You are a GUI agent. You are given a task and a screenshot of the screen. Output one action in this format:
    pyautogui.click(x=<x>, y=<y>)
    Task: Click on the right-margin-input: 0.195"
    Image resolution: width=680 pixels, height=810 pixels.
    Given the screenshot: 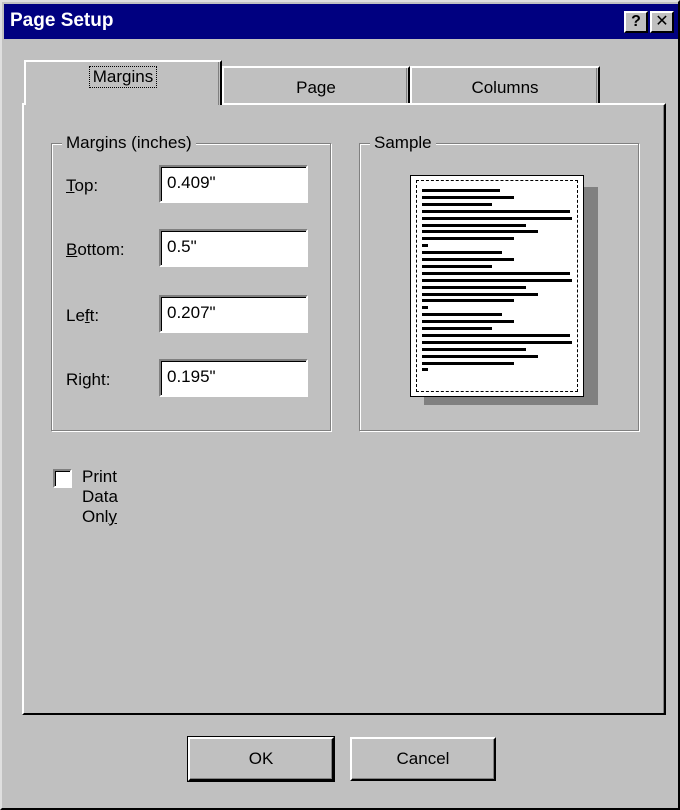 What is the action you would take?
    pyautogui.click(x=233, y=378)
    